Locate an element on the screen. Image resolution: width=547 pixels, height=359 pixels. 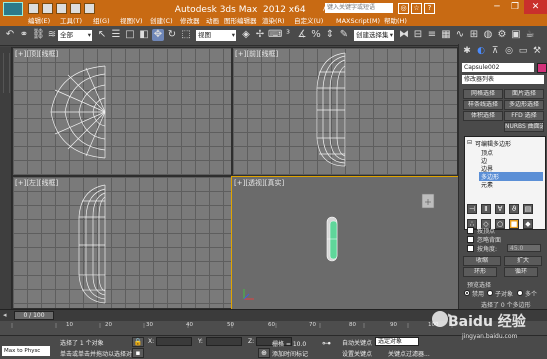
snap-toggle-icon: ³ is located at coordinates (288, 35).